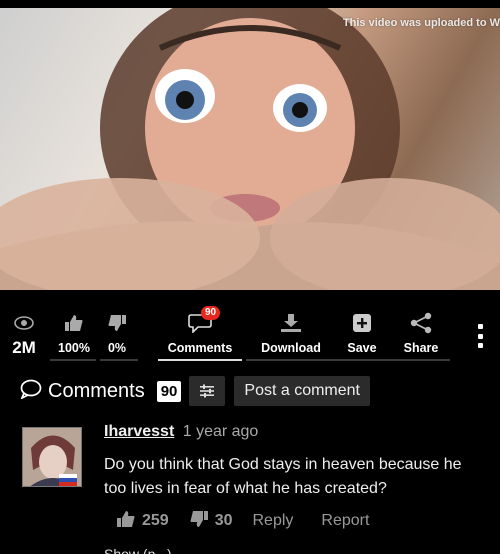 This screenshot has height=554, width=500. Describe the element at coordinates (200, 360) in the screenshot. I see `comments-tab-underline` at that location.